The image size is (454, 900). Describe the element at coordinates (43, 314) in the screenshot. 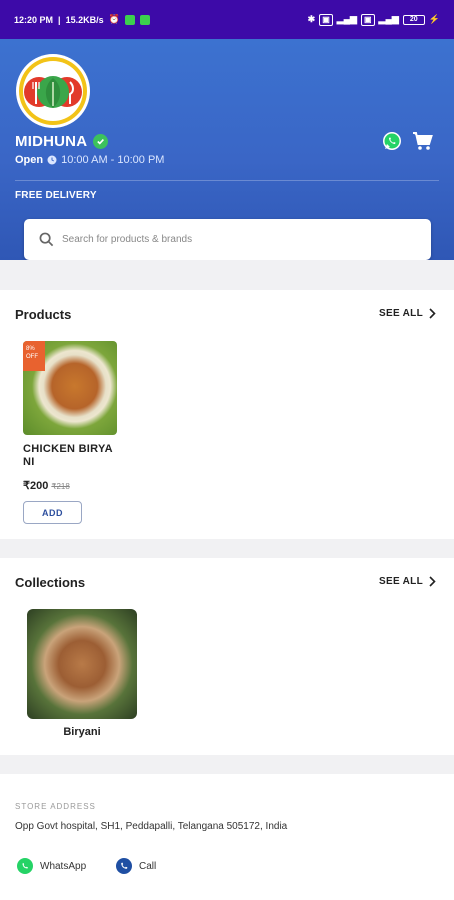

I see `products-title: Products` at that location.